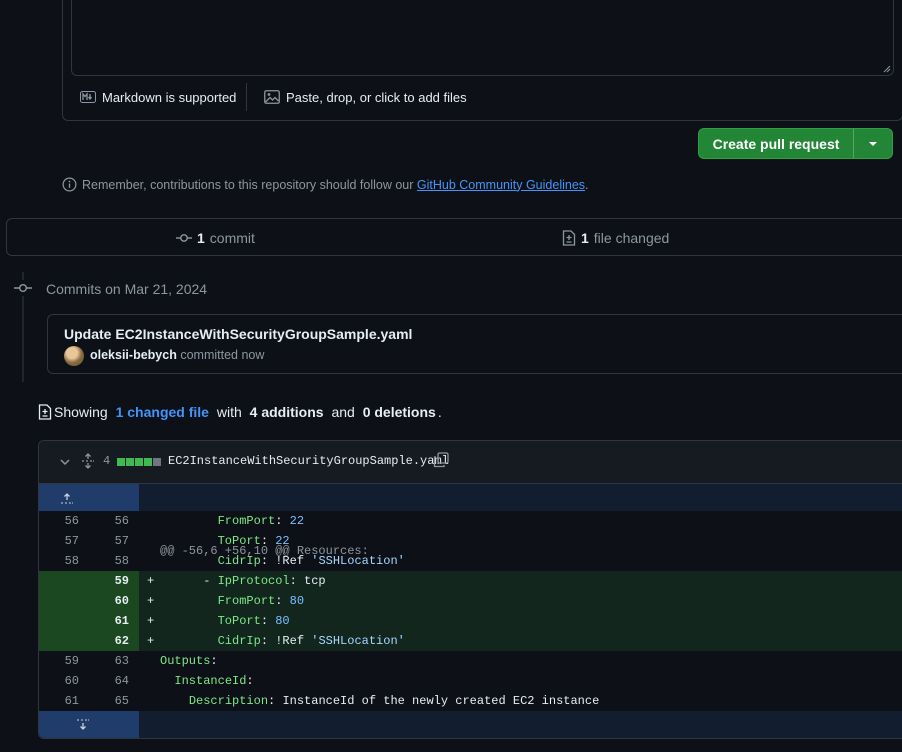 The image size is (902, 752). What do you see at coordinates (89, 497) in the screenshot?
I see `expand-up-button` at bounding box center [89, 497].